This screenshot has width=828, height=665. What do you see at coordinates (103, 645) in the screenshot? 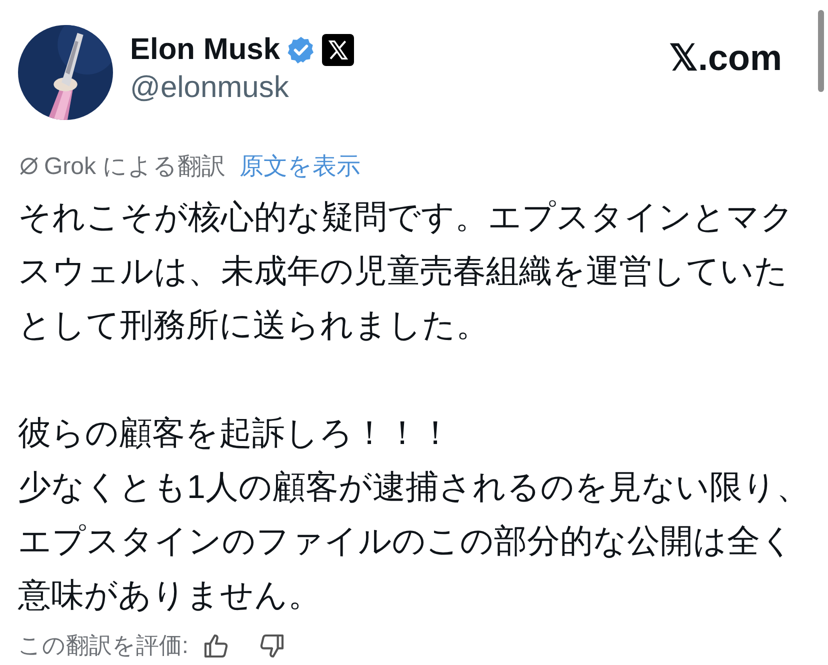
I see `rate-translation-label: この翻訳を評価:` at bounding box center [103, 645].